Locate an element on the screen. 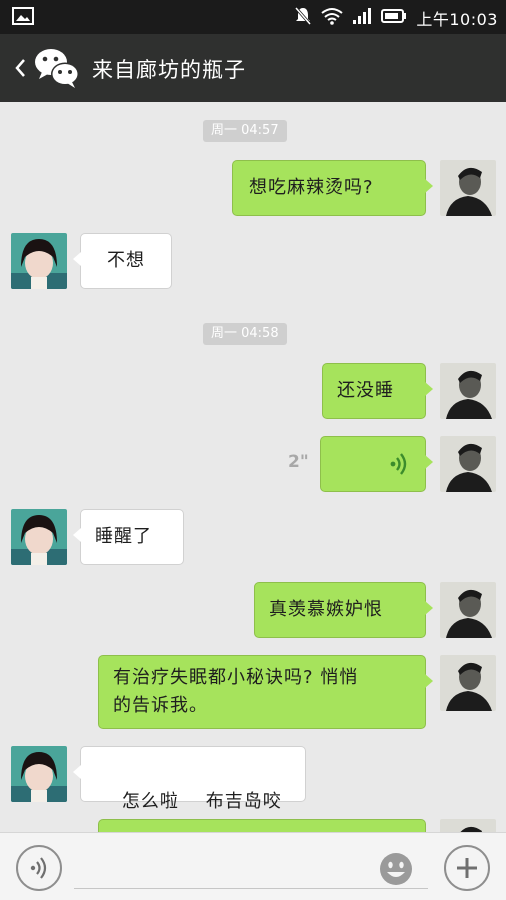 Image resolution: width=506 pixels, height=900 pixels. message-text: 睡醒了 is located at coordinates (123, 536).